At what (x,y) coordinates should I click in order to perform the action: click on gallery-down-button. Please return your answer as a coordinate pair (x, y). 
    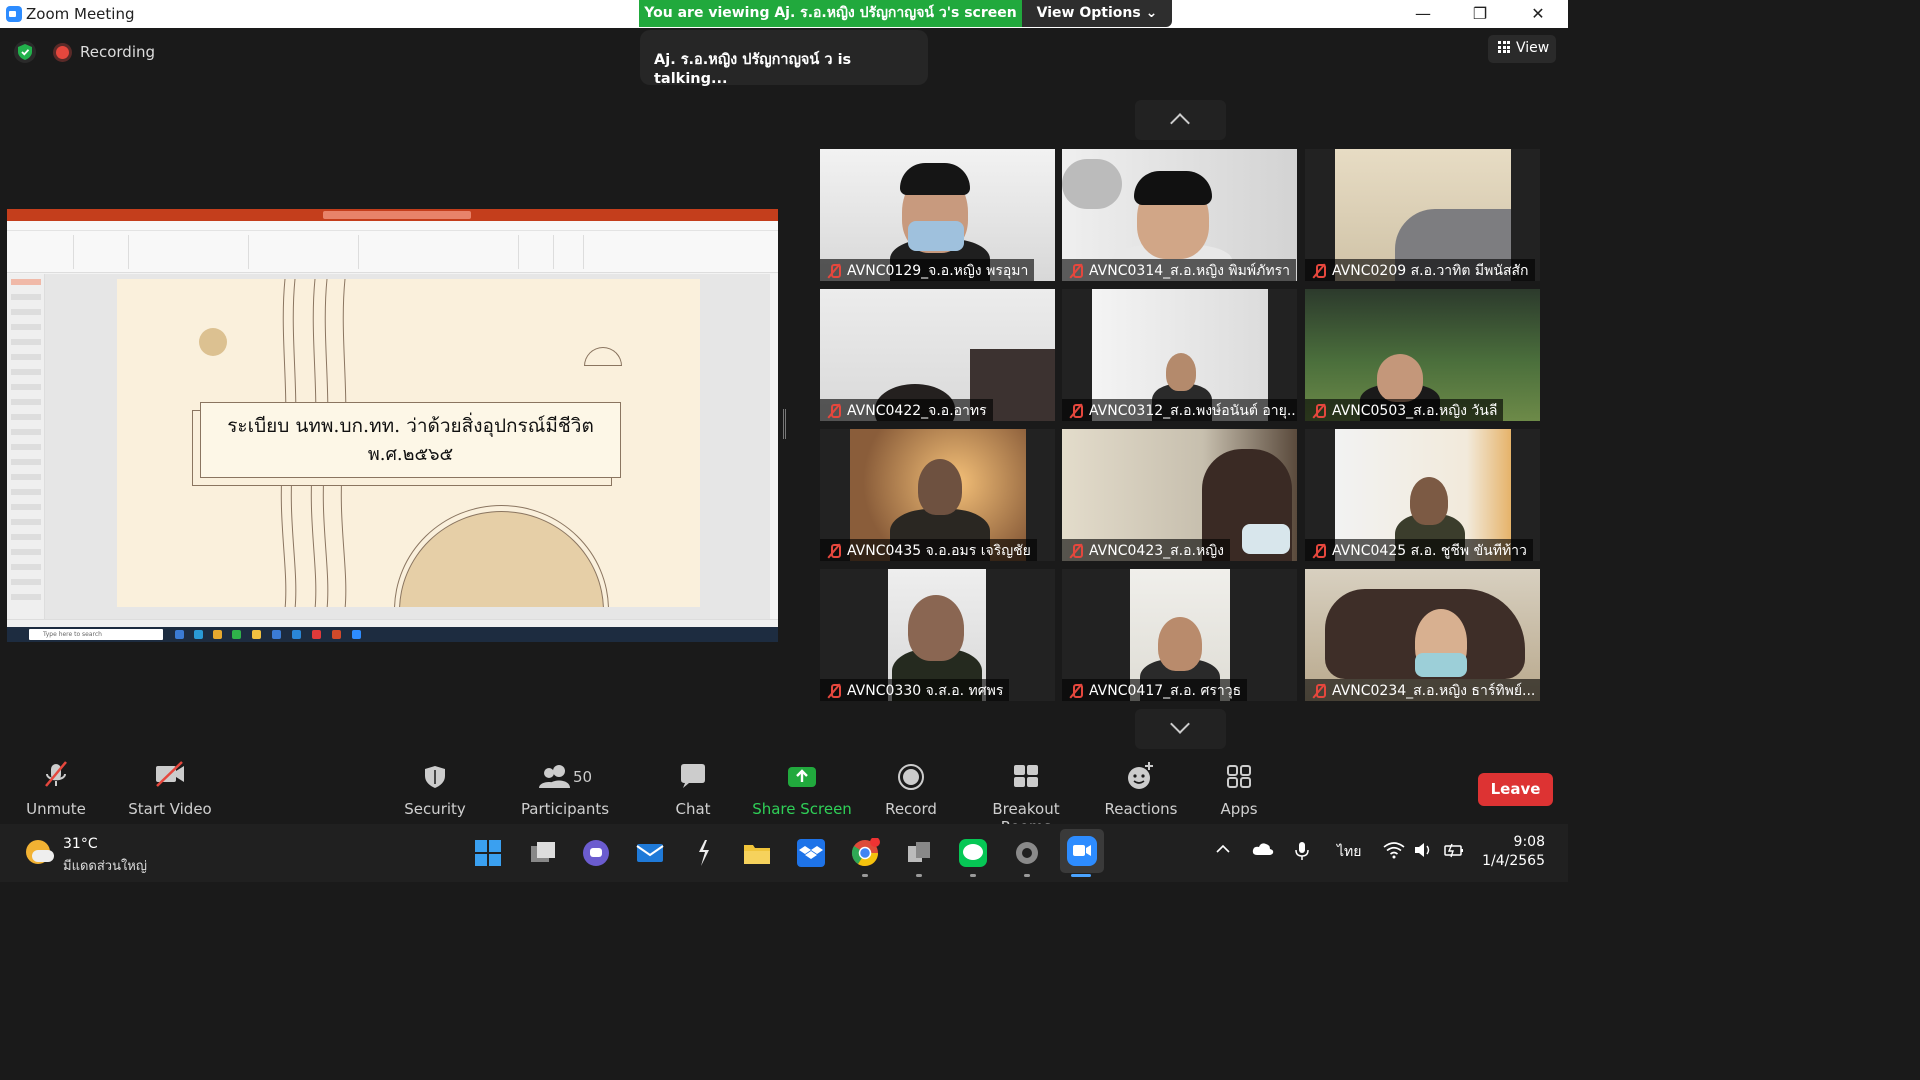
    Looking at the image, I should click on (1180, 729).